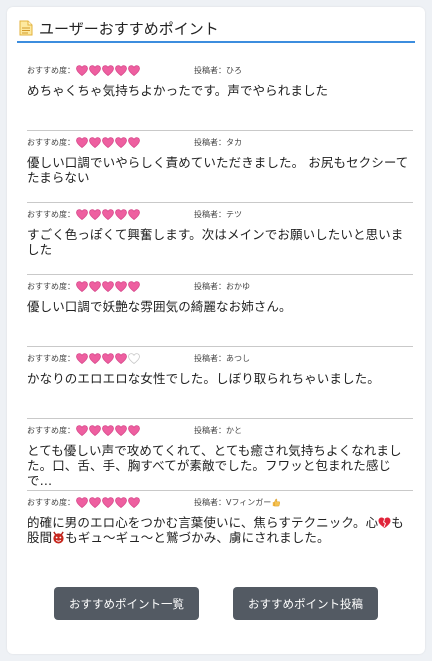 The height and width of the screenshot is (661, 432). I want to click on review-meta: おすすめ度： 投稿者：かと, so click(220, 430).